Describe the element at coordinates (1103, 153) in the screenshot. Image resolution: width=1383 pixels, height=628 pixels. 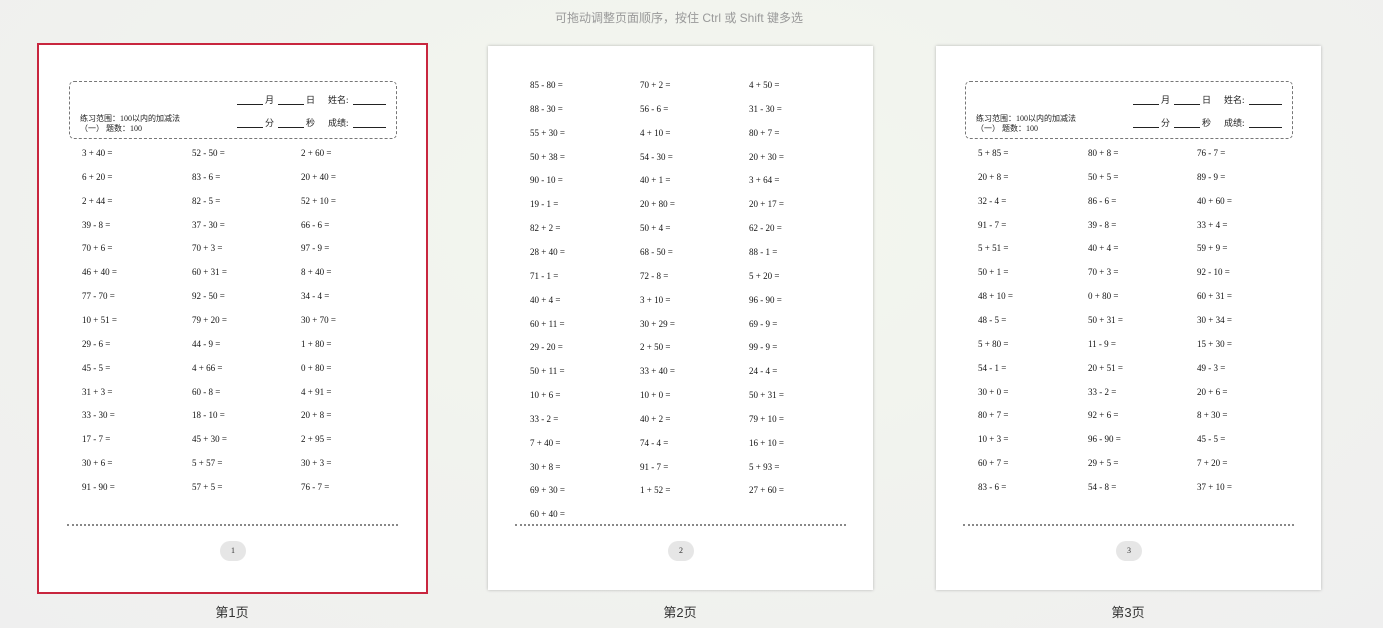
I see `math-problem: 80 + 8 =` at that location.